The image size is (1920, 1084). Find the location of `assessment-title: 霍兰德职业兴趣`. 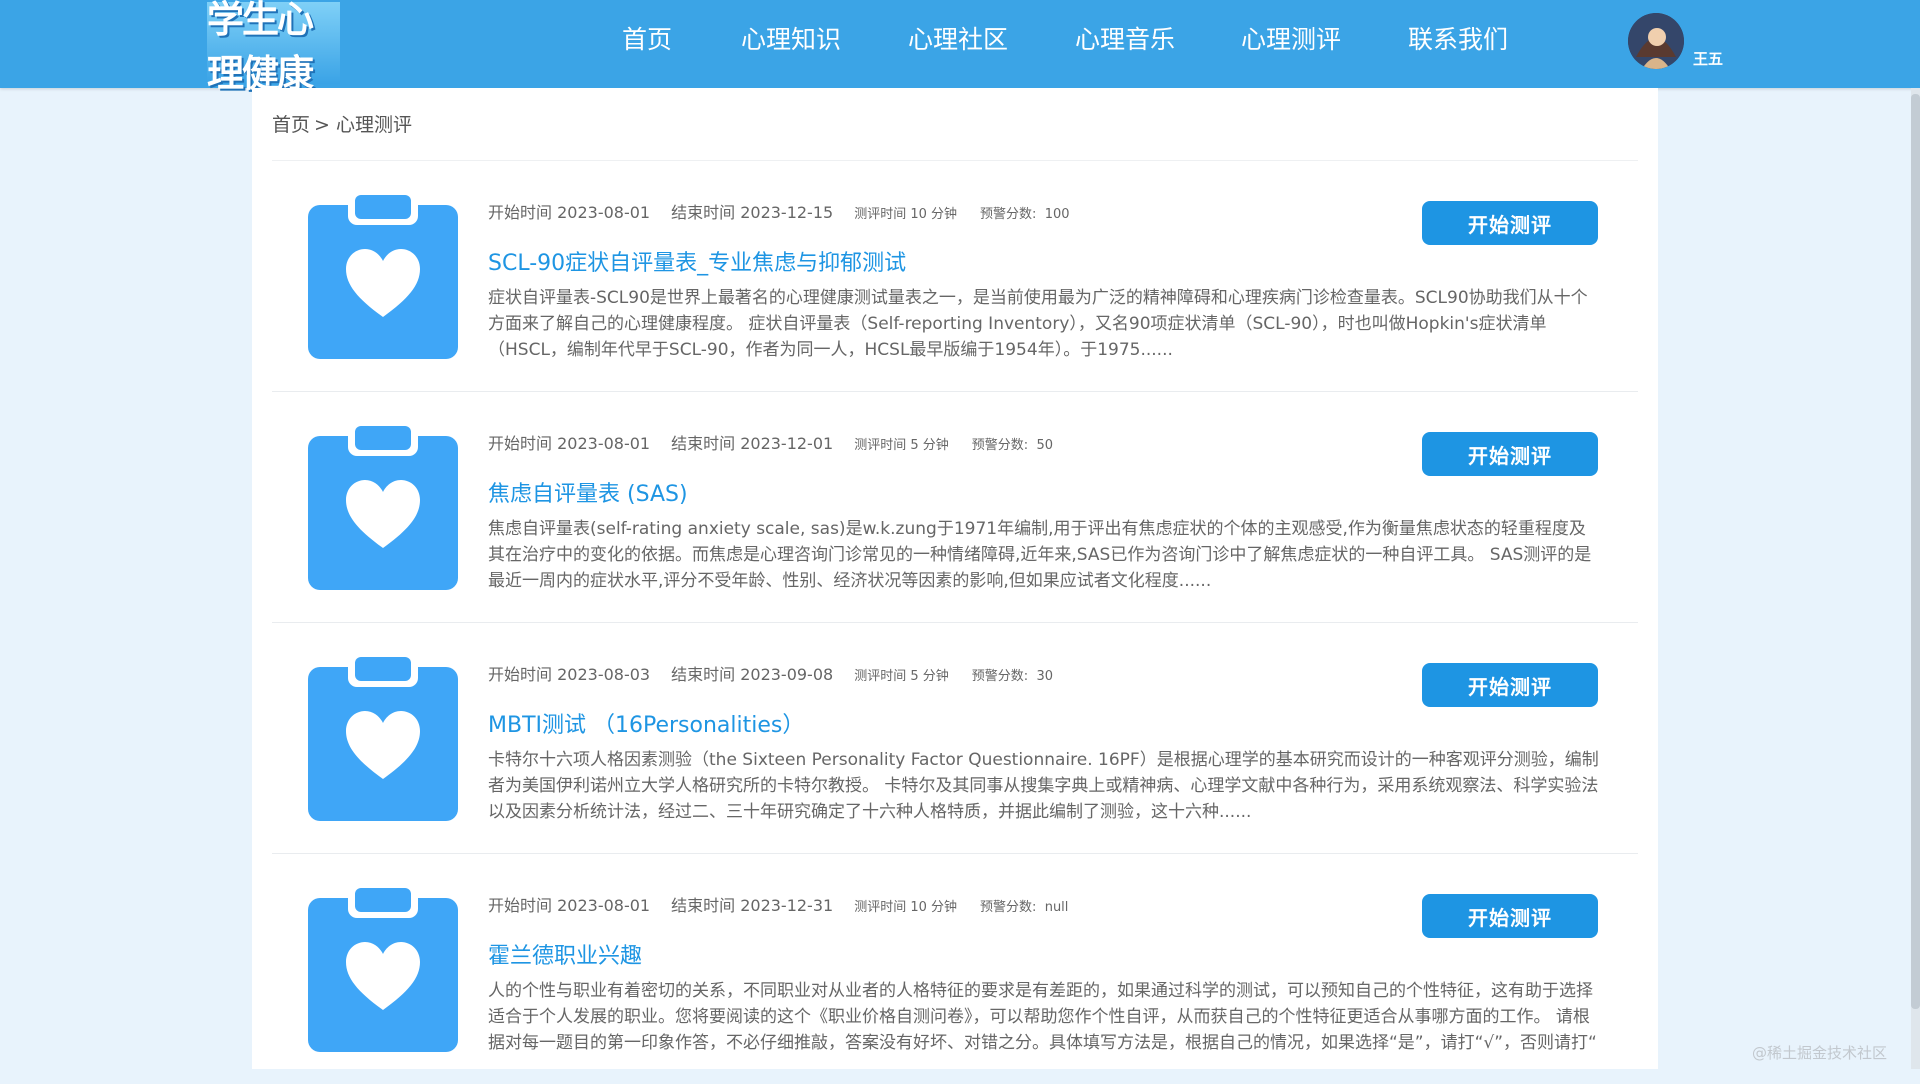

assessment-title: 霍兰德职业兴趣 is located at coordinates (565, 954).